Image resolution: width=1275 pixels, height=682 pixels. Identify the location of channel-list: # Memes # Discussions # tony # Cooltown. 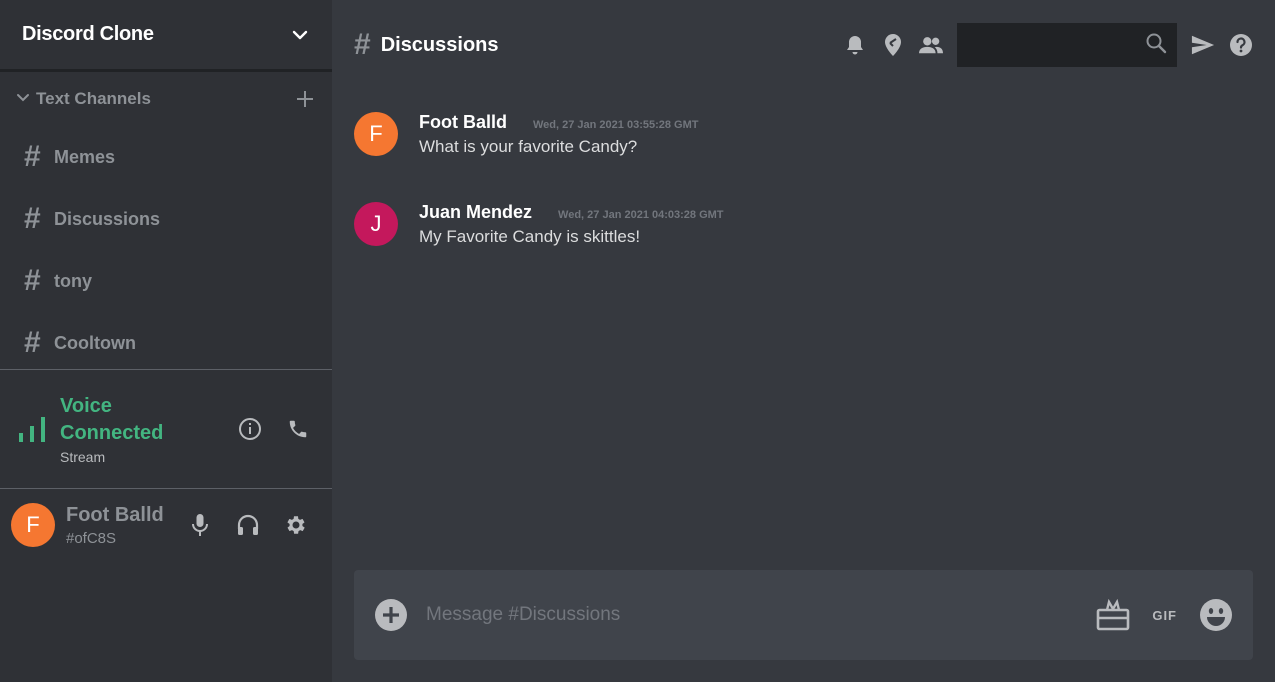
(166, 250).